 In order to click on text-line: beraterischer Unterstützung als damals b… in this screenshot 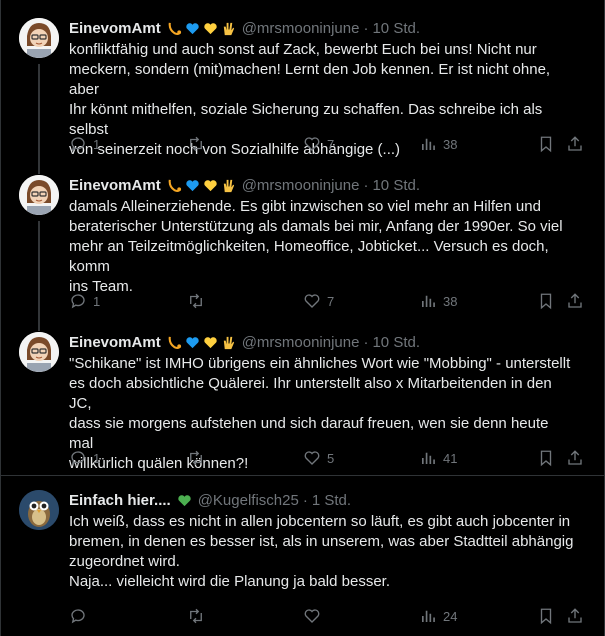, I will do `click(316, 226)`.